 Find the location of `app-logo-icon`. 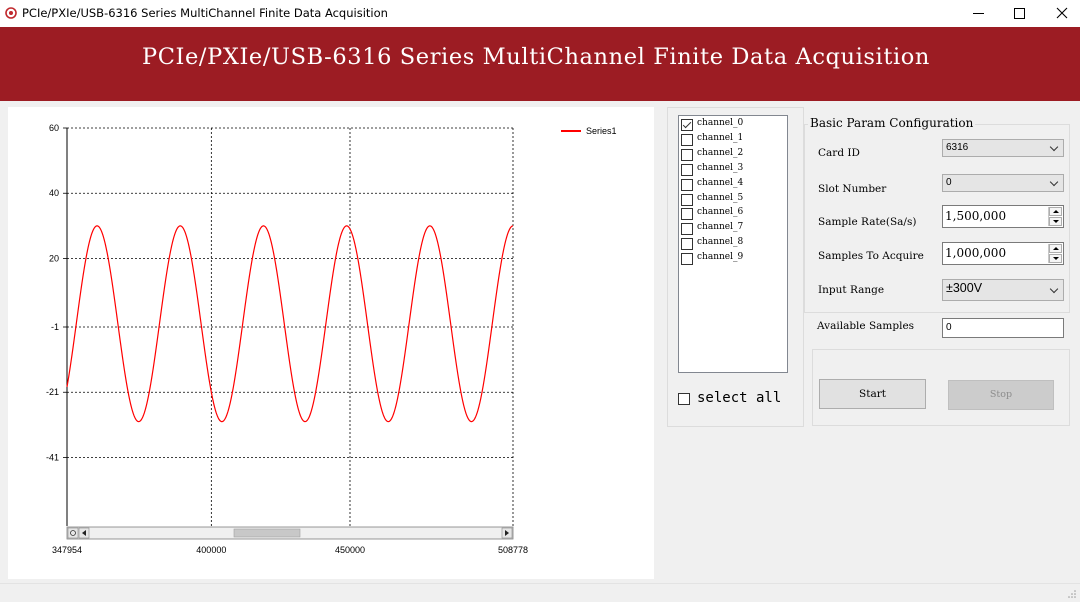

app-logo-icon is located at coordinates (11, 13).